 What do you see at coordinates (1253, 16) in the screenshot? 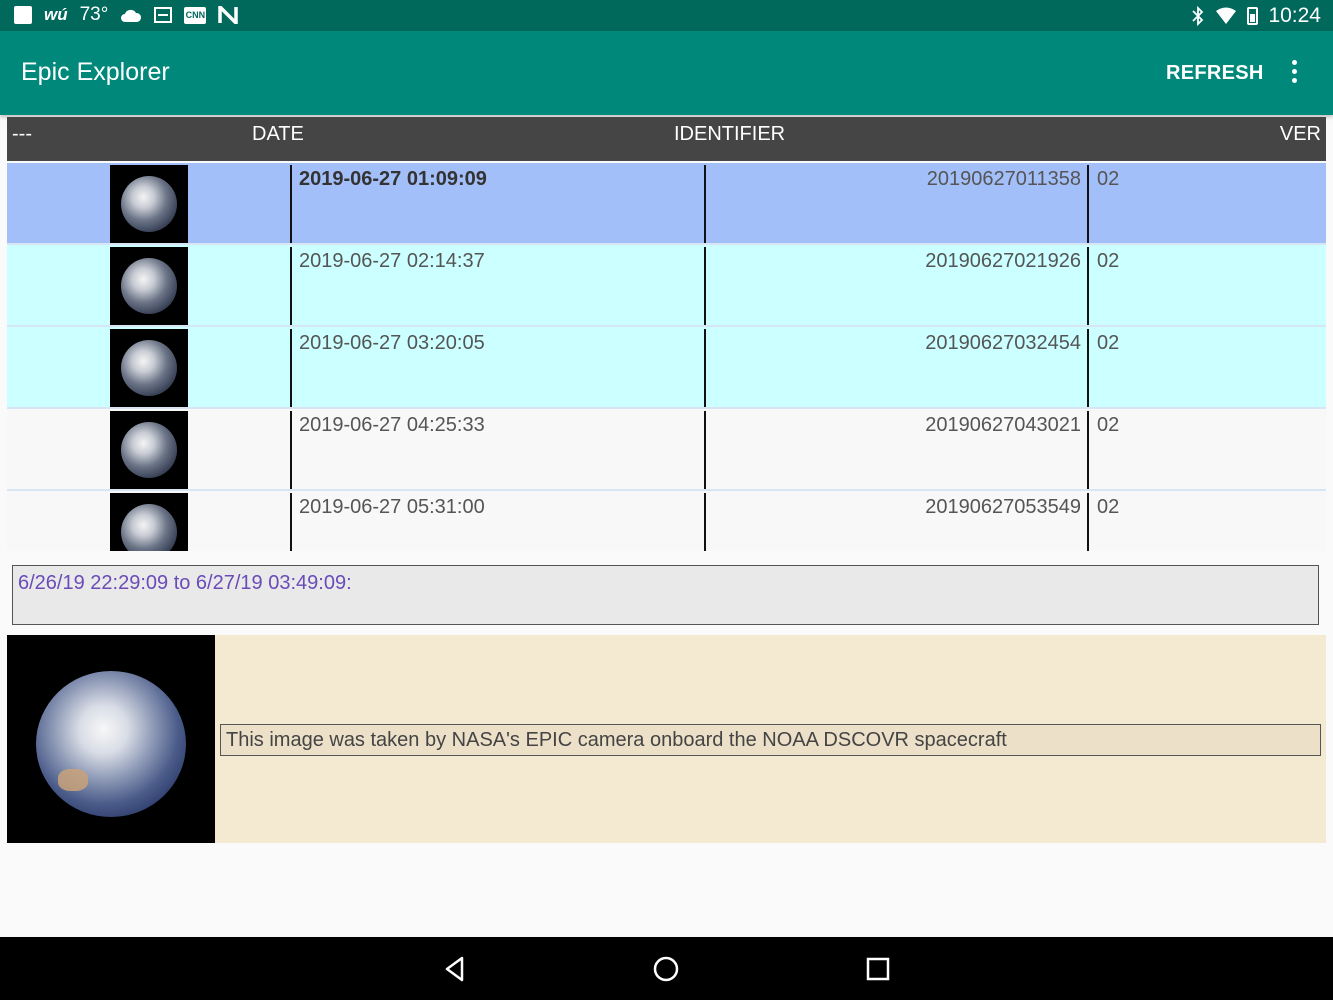
I see `battery-icon` at bounding box center [1253, 16].